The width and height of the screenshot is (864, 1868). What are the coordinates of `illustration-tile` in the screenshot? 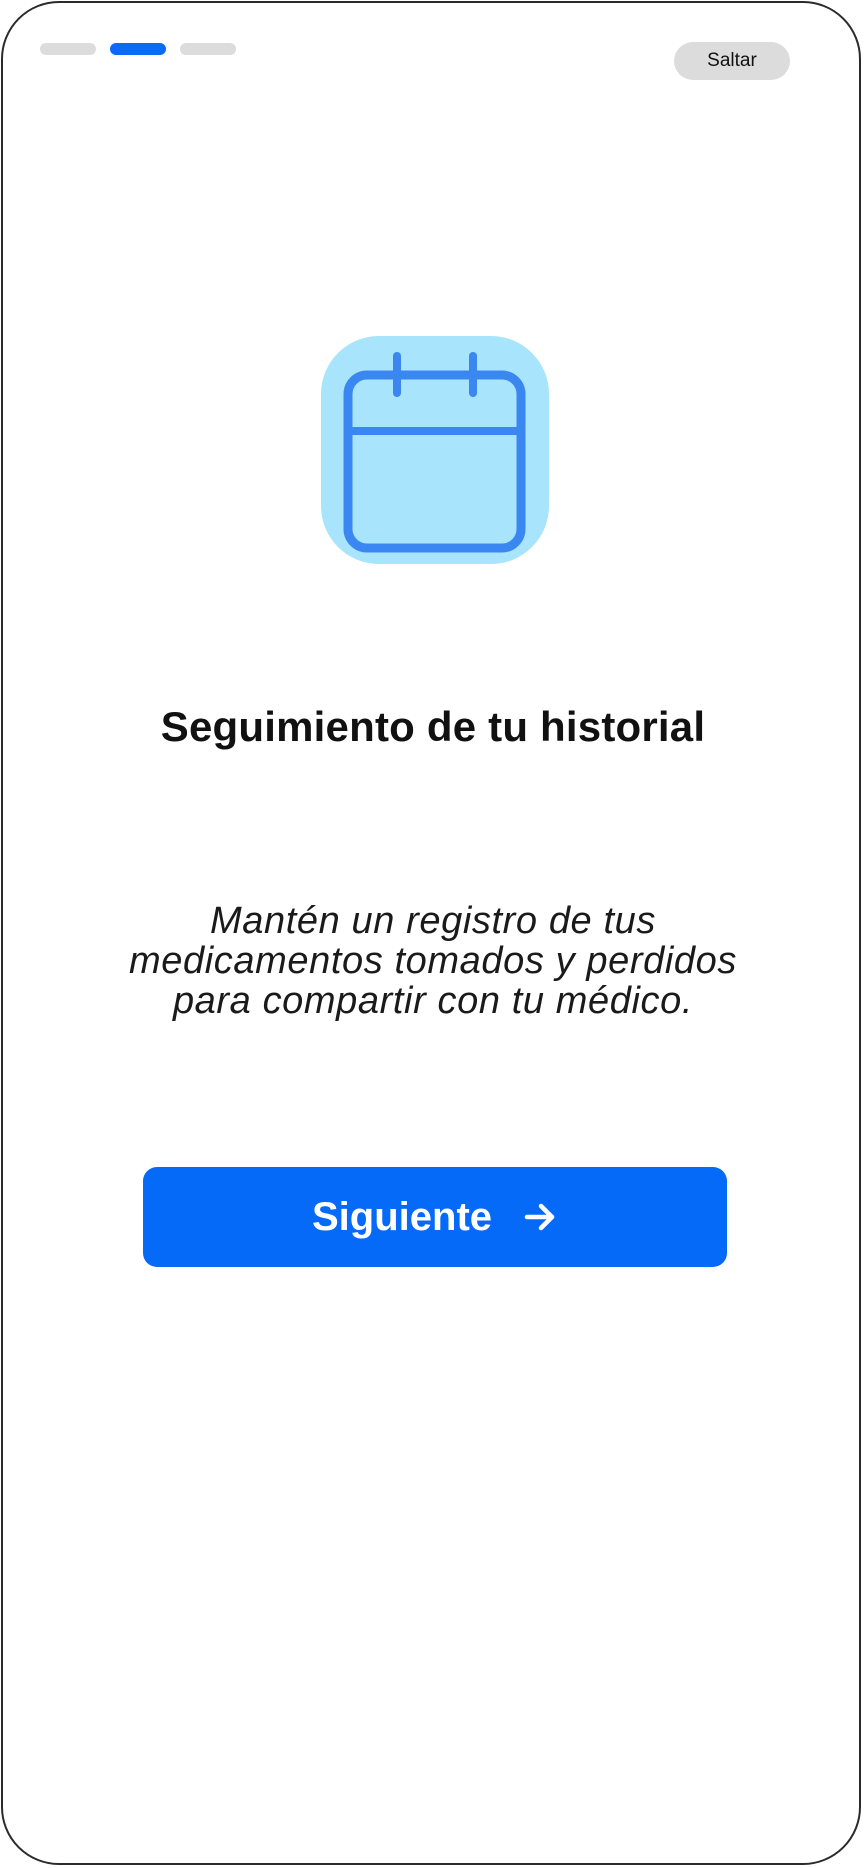 It's located at (435, 450).